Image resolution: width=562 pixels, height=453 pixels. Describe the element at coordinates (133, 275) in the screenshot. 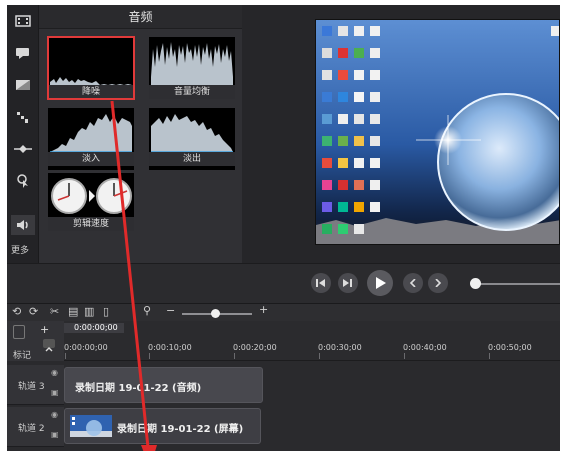

I see `annotation-arrow` at that location.